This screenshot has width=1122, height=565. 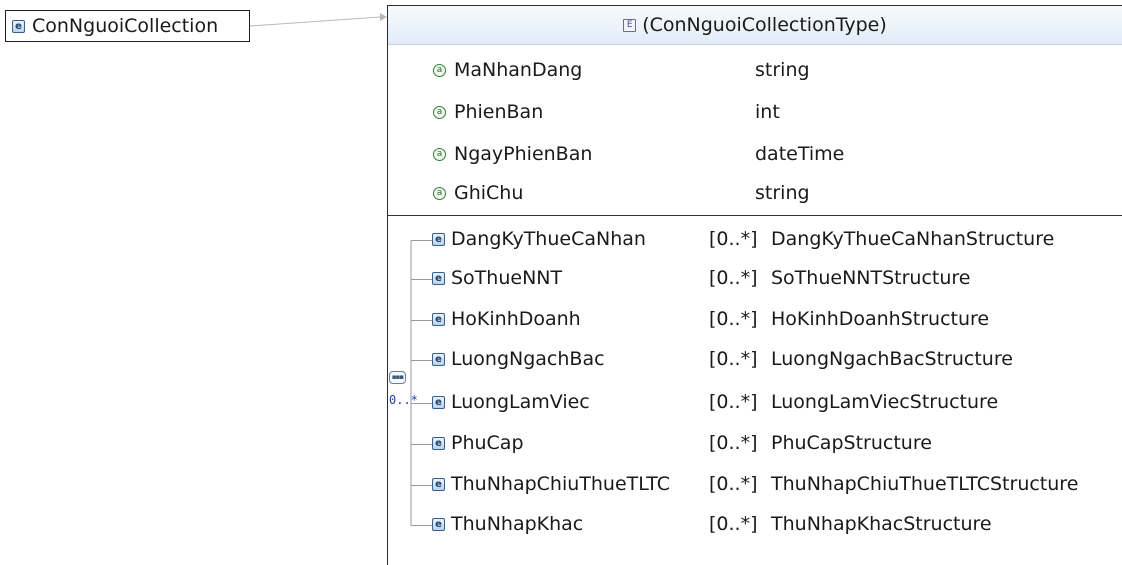 I want to click on attribute-name: GhiChu, so click(x=489, y=193).